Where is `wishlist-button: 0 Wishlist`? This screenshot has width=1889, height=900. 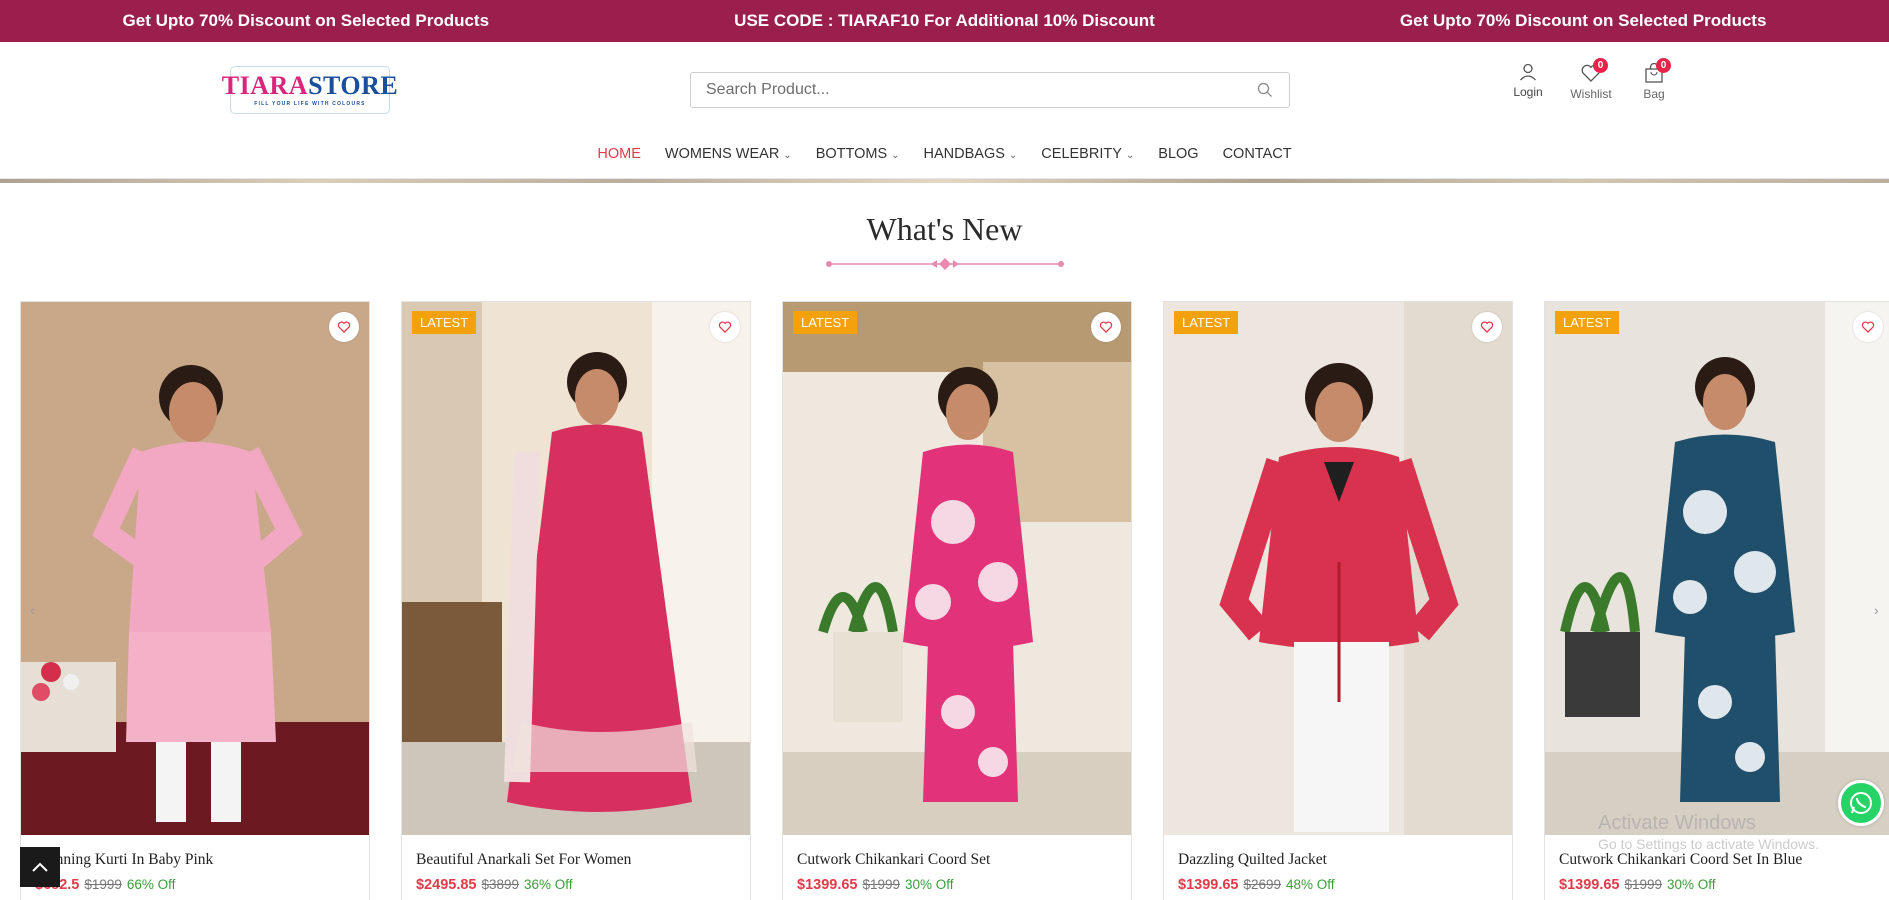
wishlist-button: 0 Wishlist is located at coordinates (1591, 79).